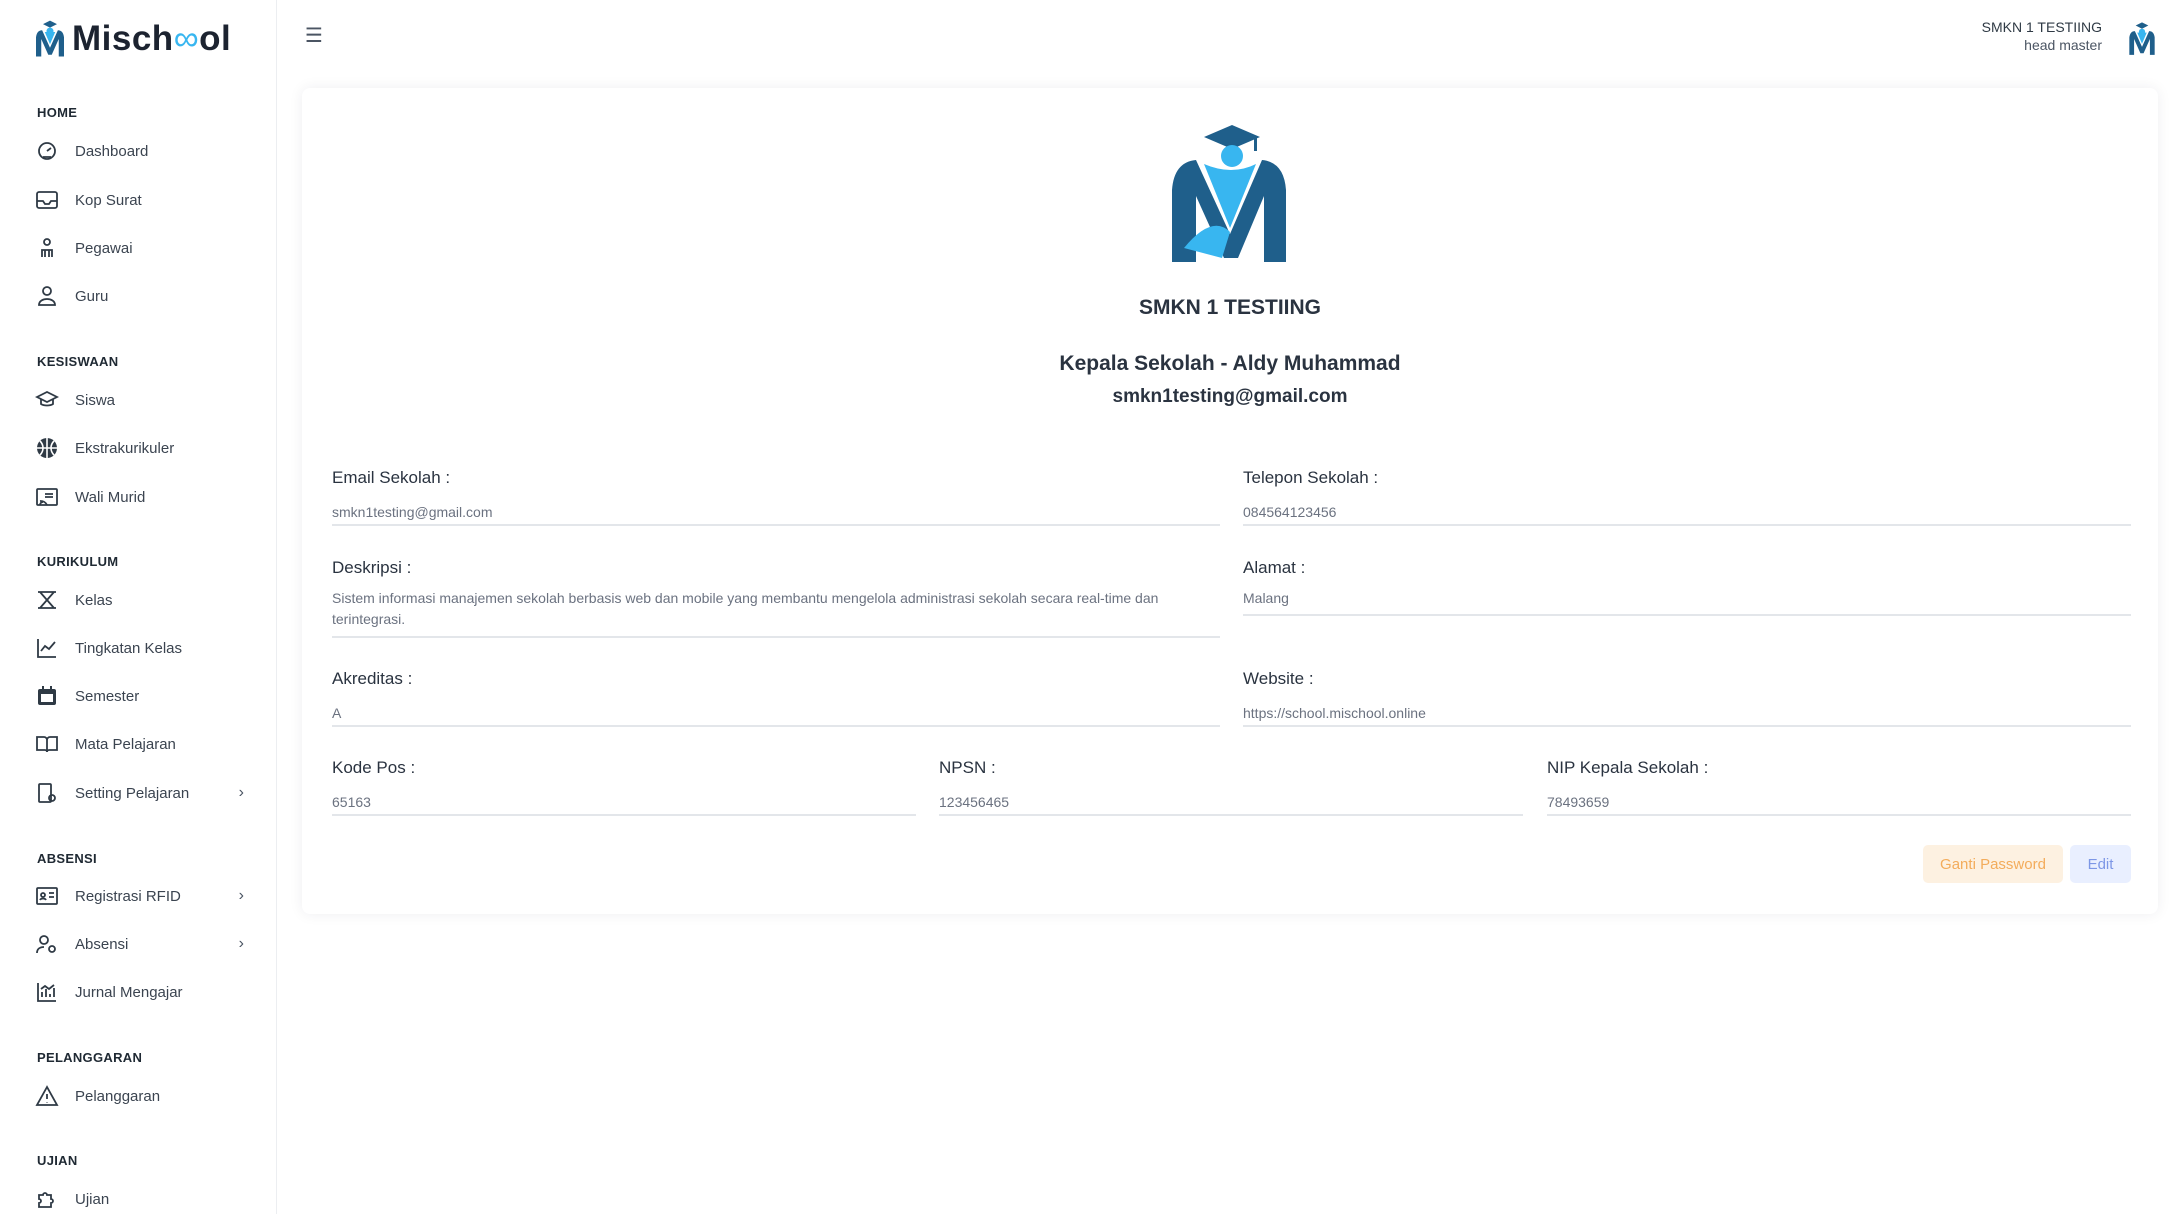 Image resolution: width=2184 pixels, height=1214 pixels. Describe the element at coordinates (139, 497) in the screenshot. I see `sidebar-item-wali-murid: Wali Murid` at that location.